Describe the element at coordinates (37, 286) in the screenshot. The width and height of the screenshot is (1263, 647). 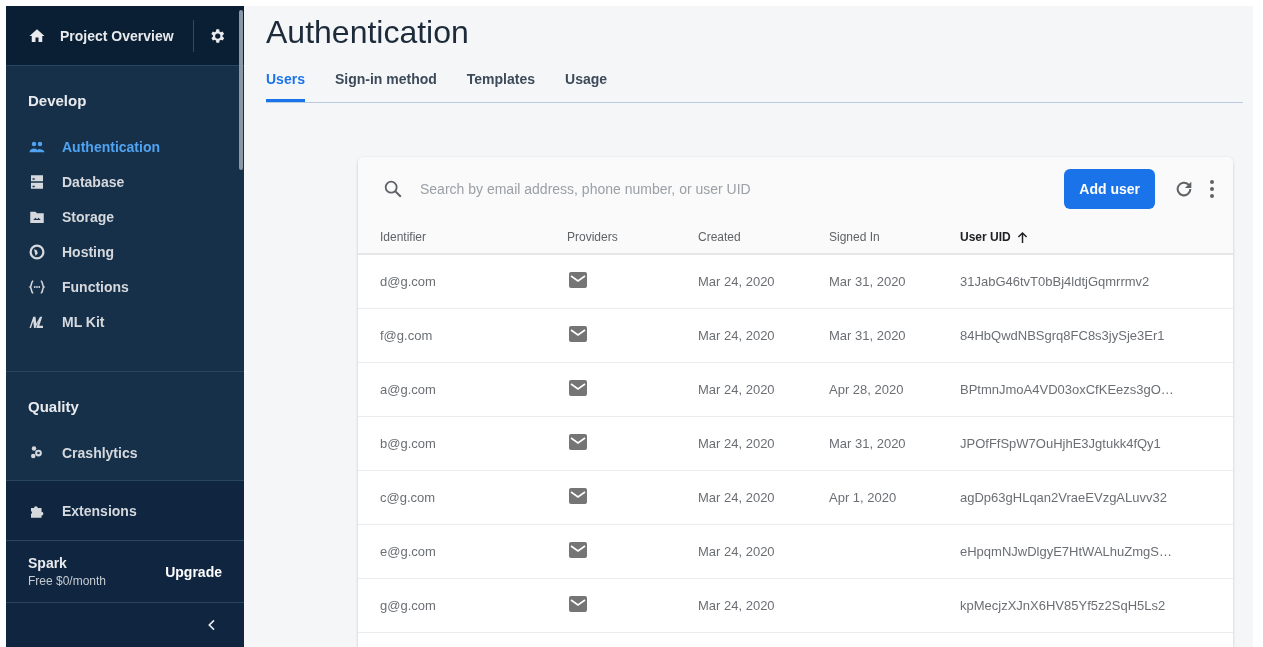
I see `brackets-icon` at that location.